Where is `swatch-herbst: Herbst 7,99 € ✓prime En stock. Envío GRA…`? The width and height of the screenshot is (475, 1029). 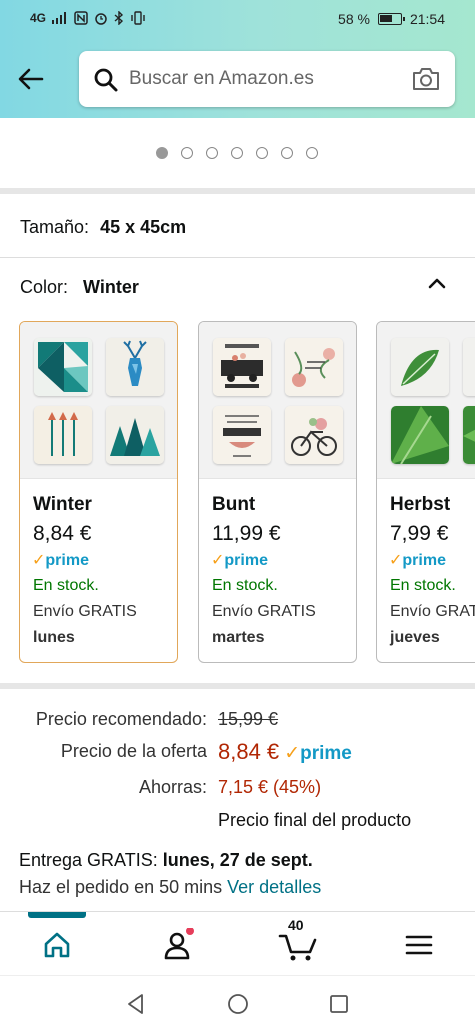
swatch-herbst: Herbst 7,99 € ✓prime En stock. Envío GRA… is located at coordinates (425, 492).